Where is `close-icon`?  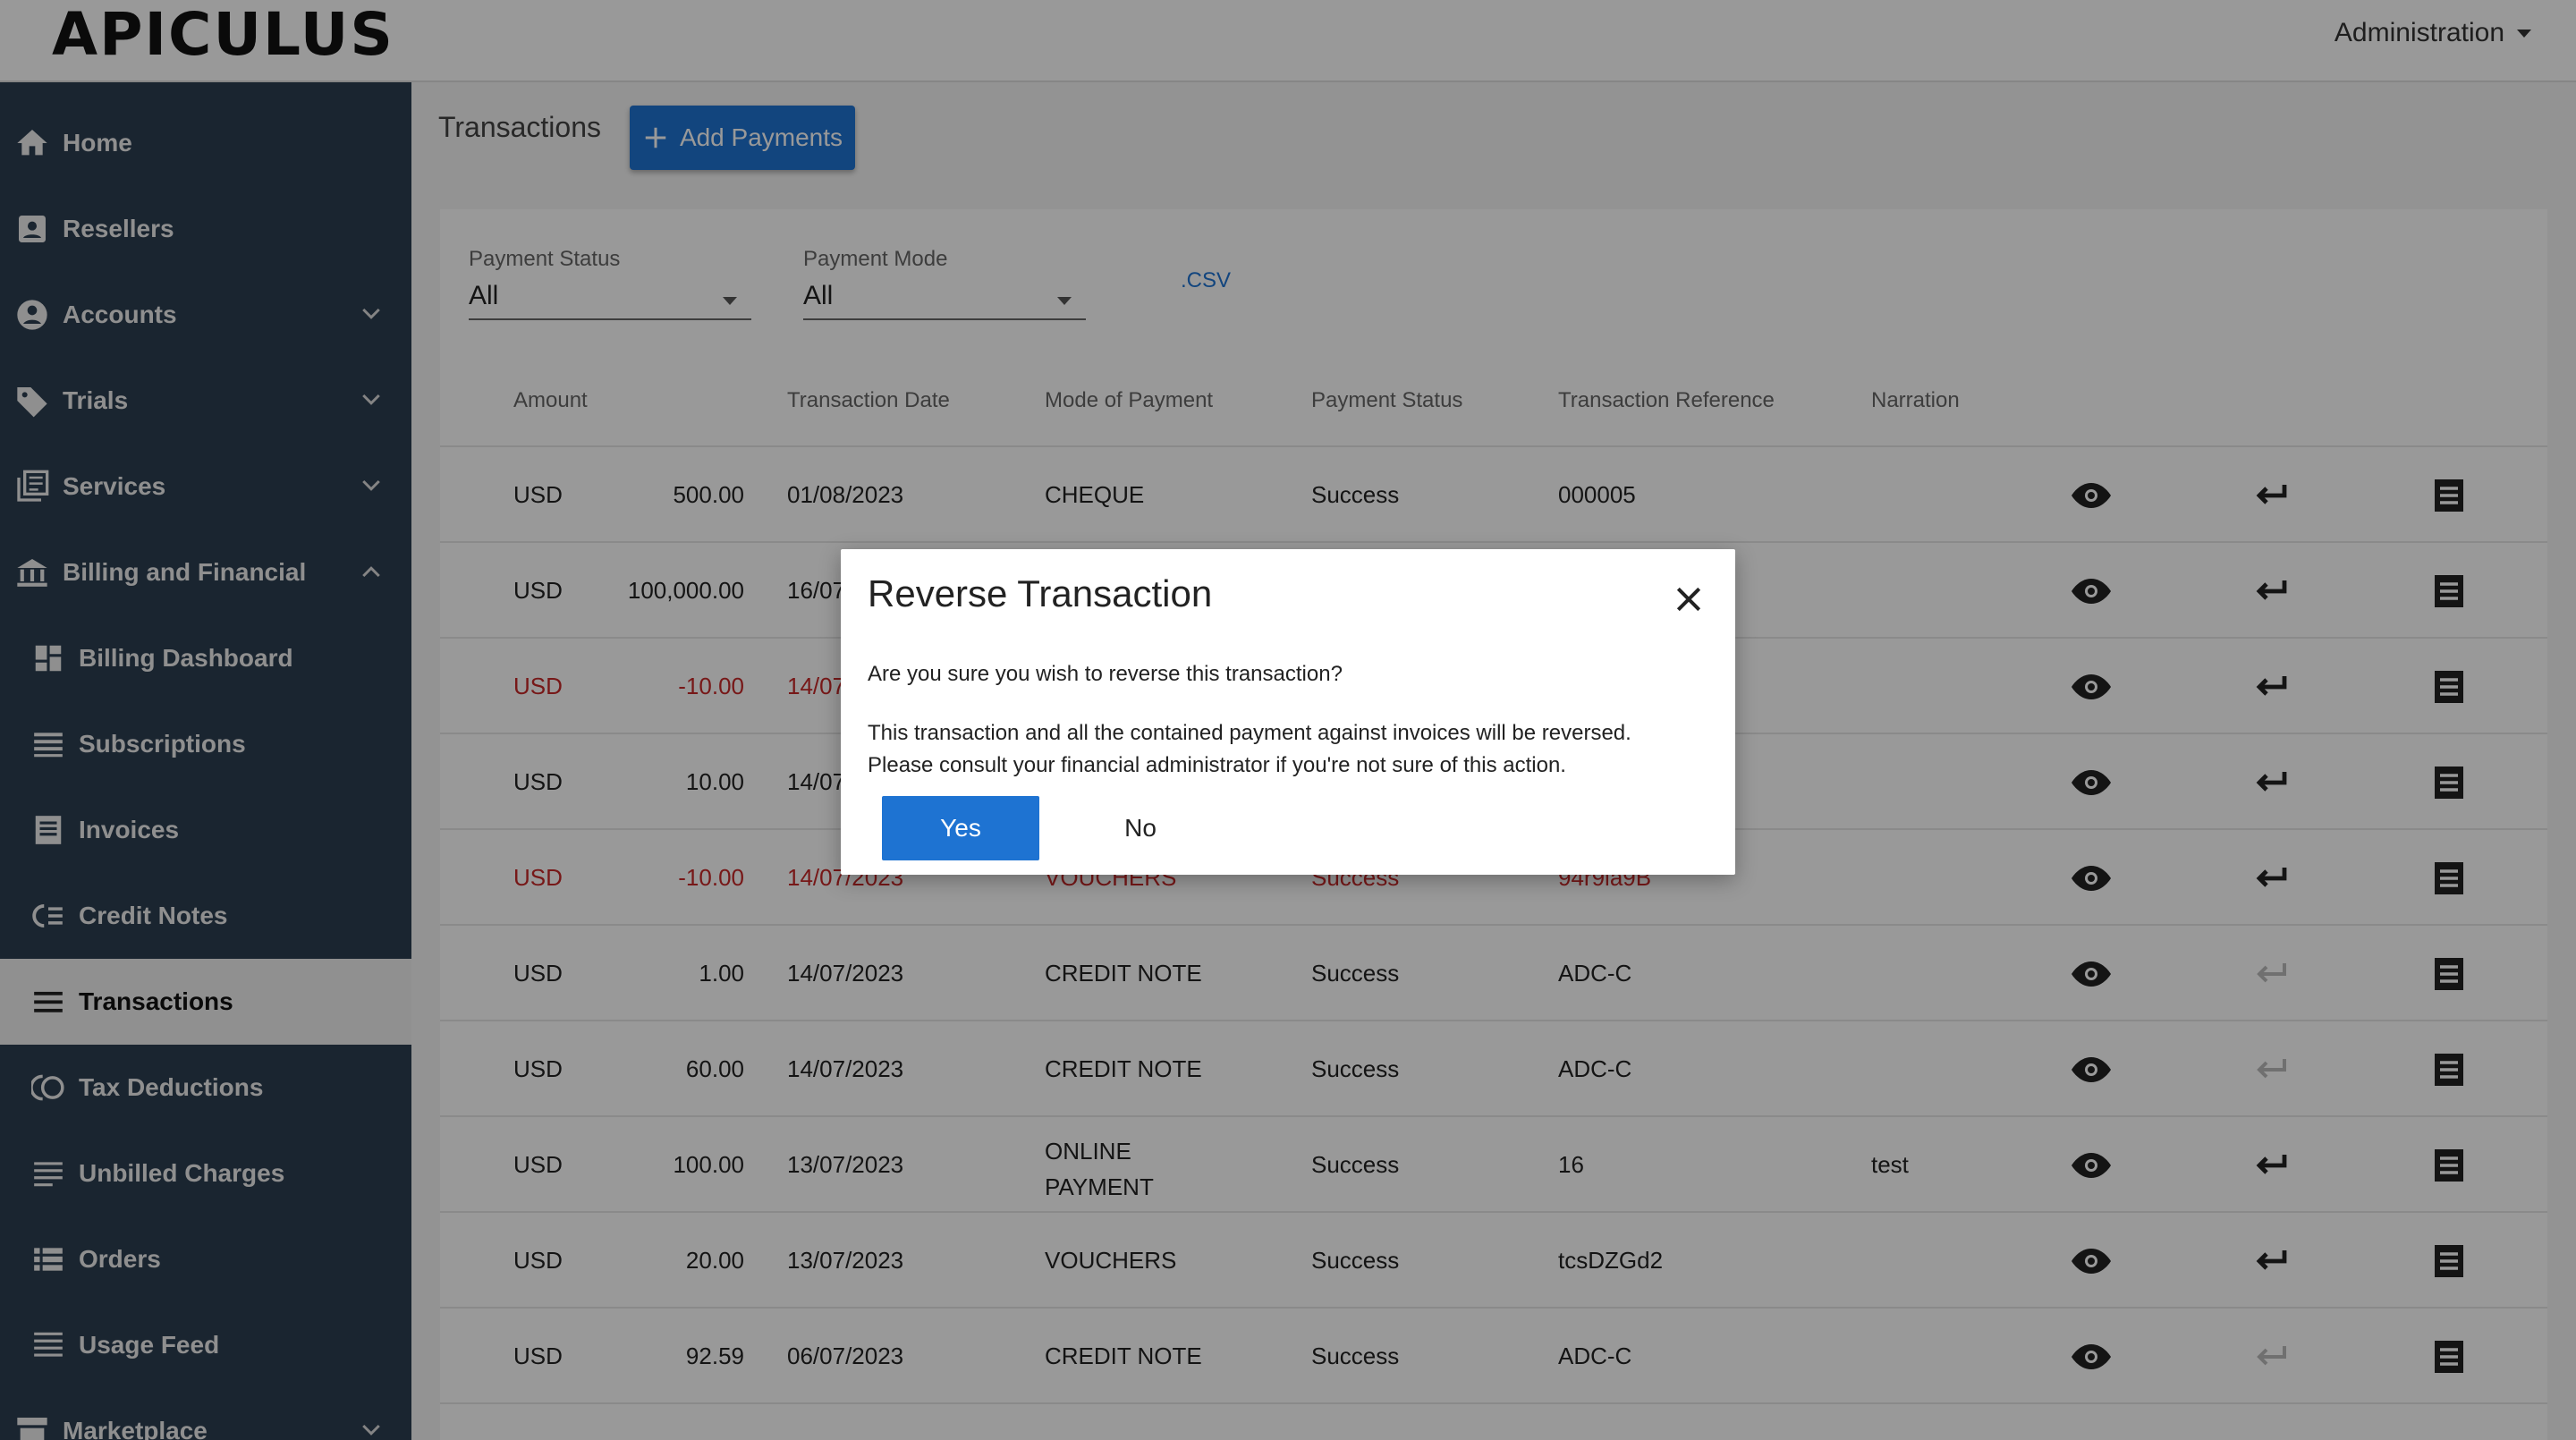
close-icon is located at coordinates (1689, 599).